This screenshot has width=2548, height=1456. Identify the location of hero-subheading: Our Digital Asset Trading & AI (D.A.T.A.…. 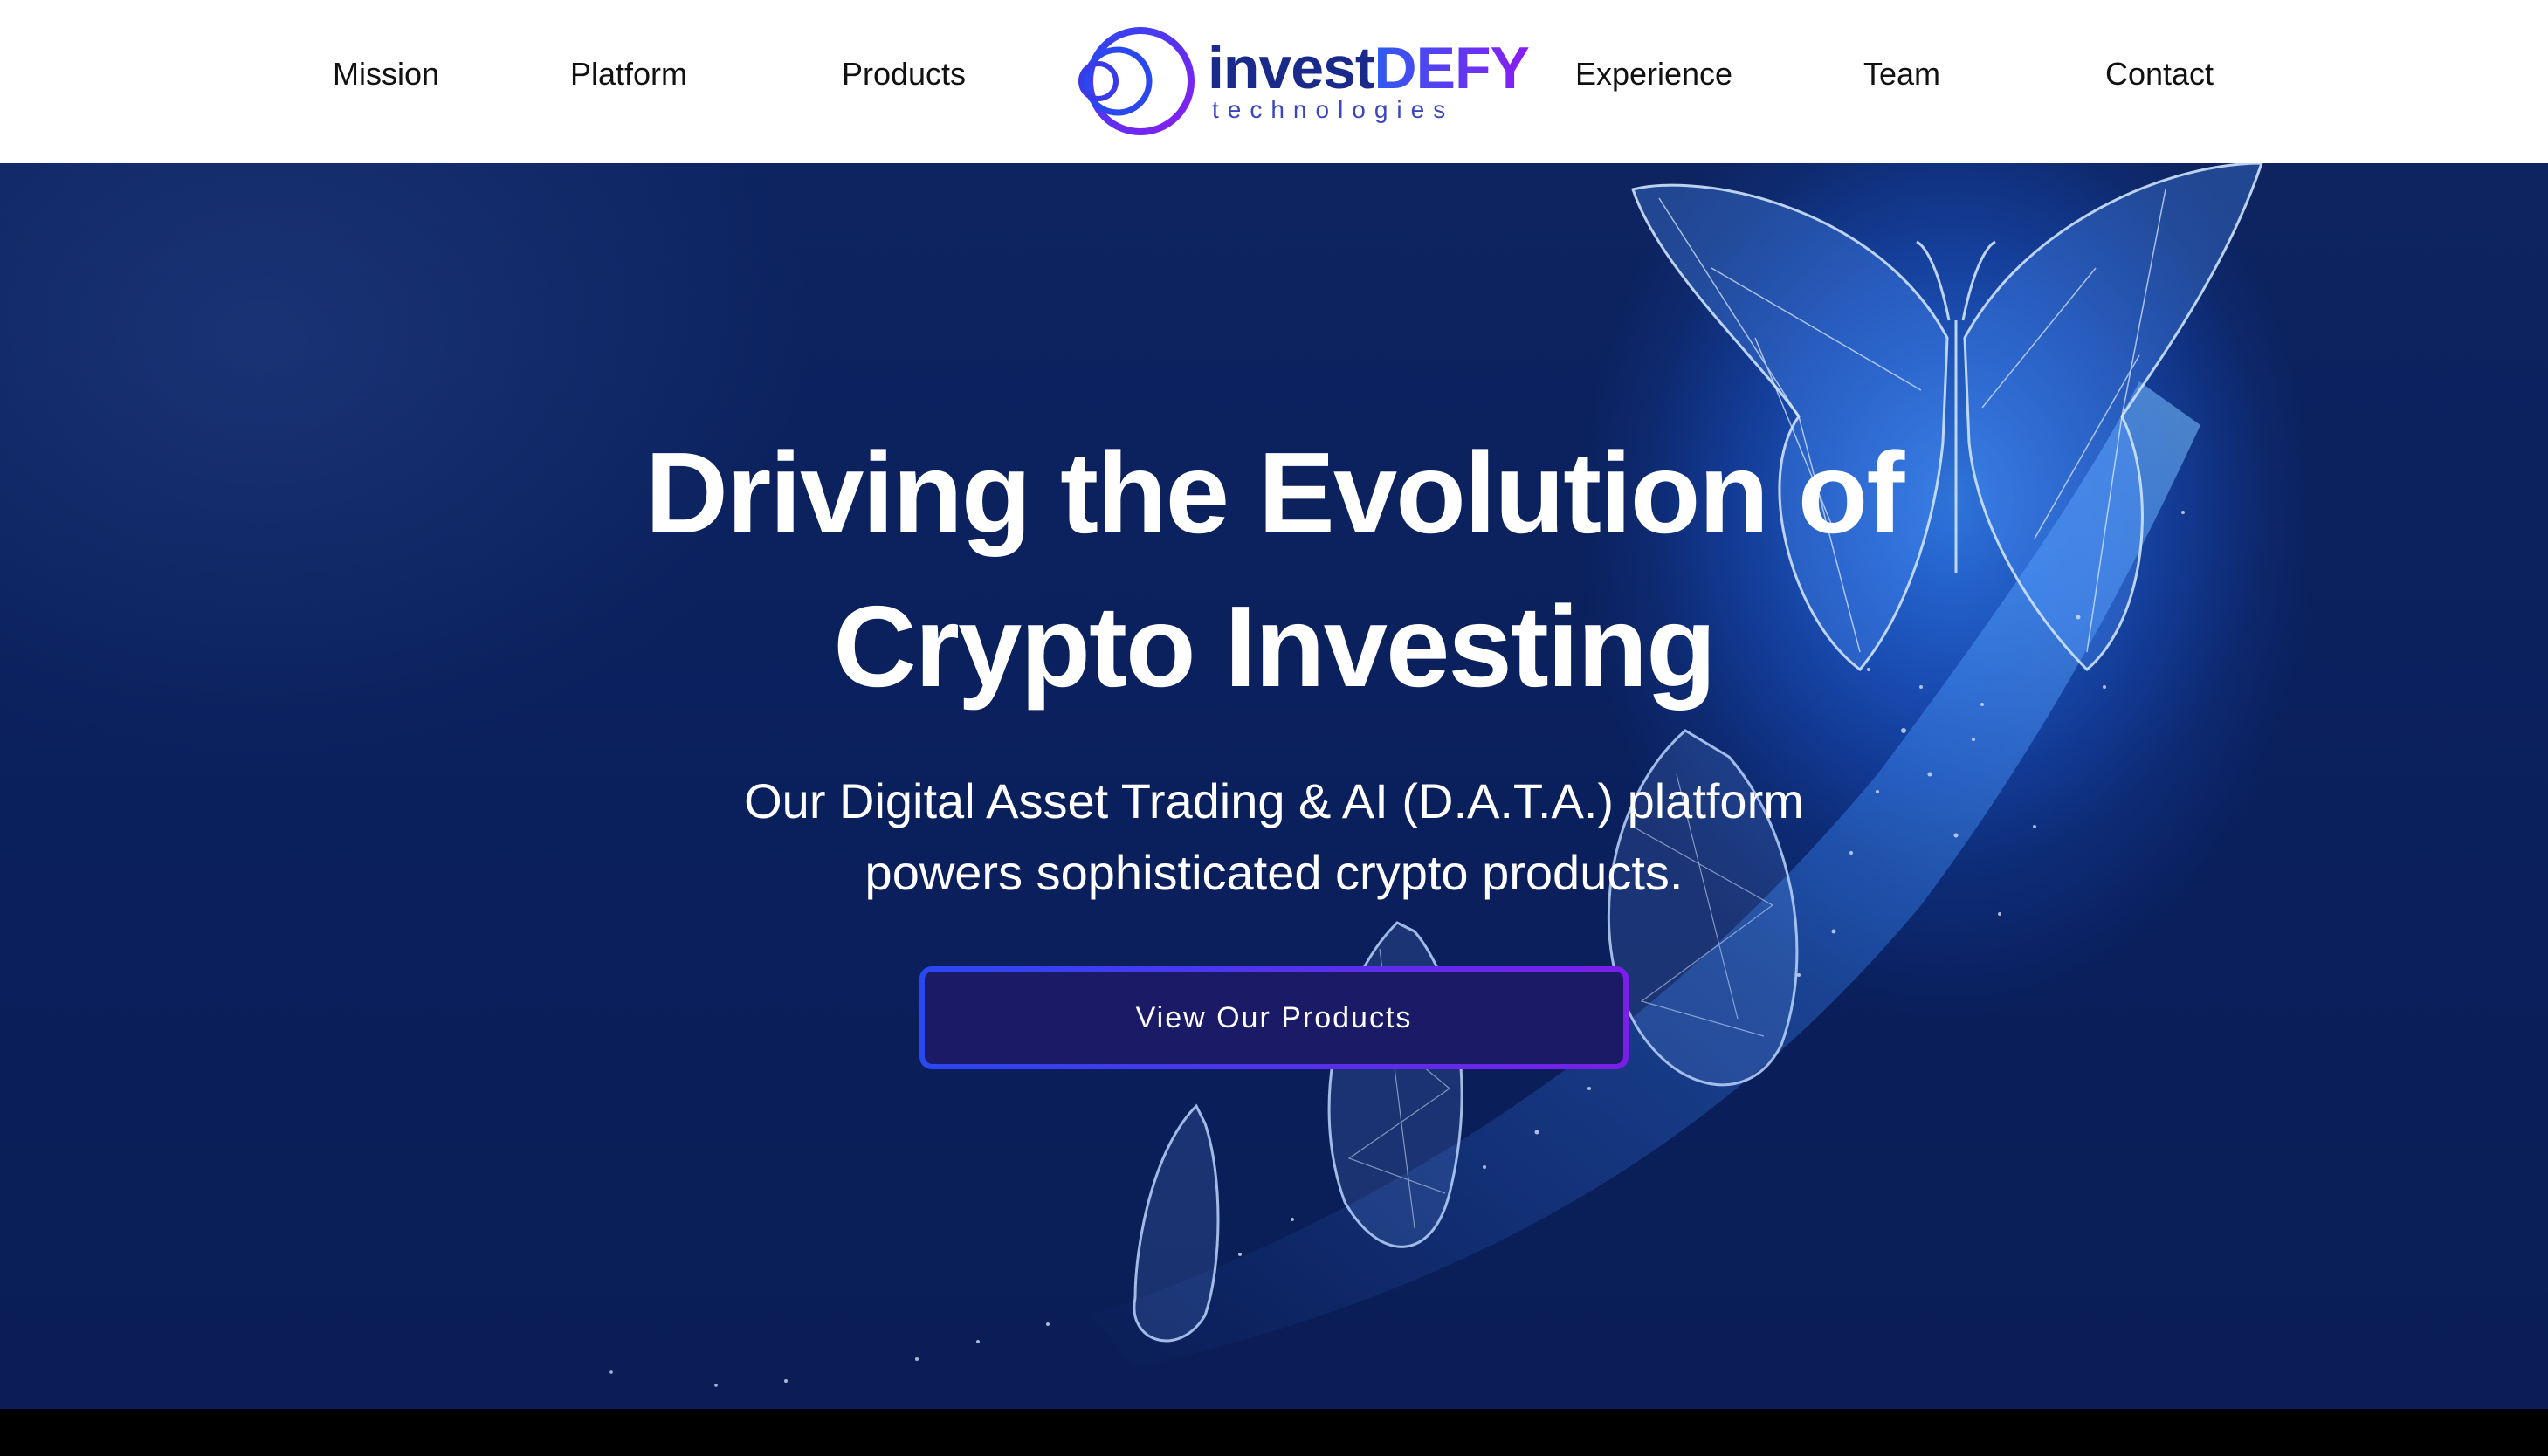
(1274, 837).